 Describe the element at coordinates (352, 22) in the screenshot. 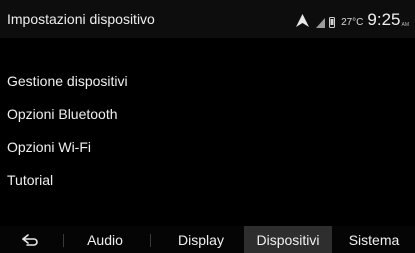

I see `temperature: 27°C` at that location.